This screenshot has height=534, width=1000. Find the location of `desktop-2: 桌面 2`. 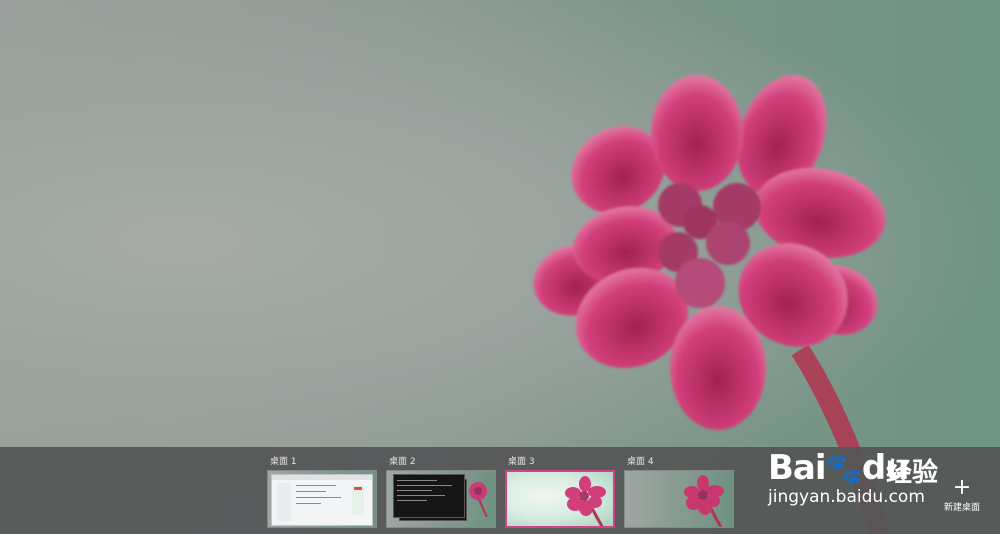

desktop-2: 桌面 2 is located at coordinates (445, 490).